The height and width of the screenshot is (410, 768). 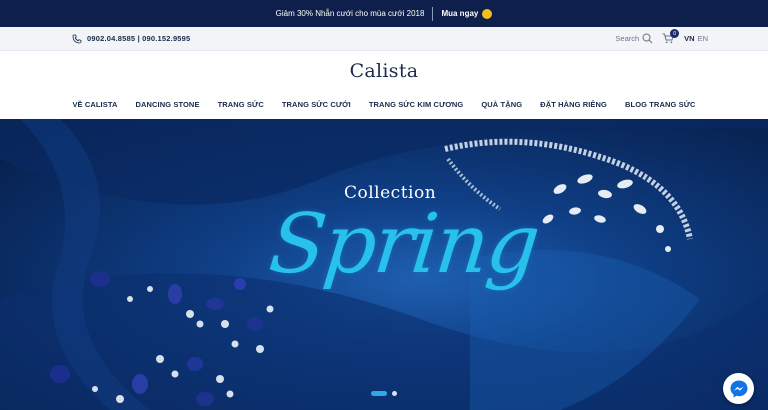 I want to click on shop-now-link: Mua ngay, so click(x=467, y=13).